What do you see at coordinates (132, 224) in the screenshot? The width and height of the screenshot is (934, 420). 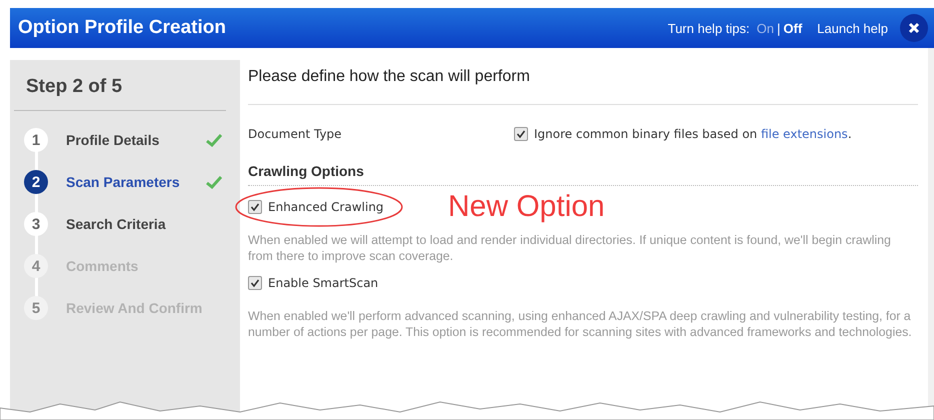 I see `step-item: 3 Search Criteria` at bounding box center [132, 224].